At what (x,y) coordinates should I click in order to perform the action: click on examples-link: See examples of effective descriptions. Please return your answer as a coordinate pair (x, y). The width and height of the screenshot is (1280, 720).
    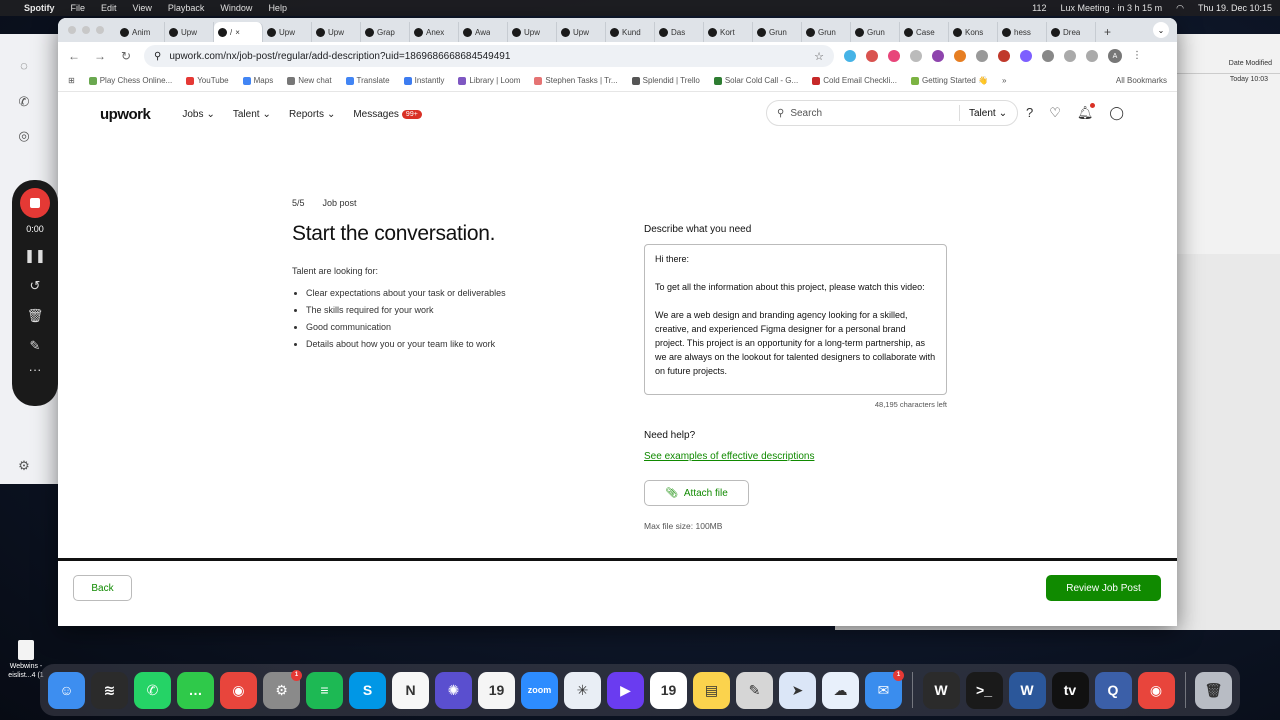
    Looking at the image, I should click on (729, 456).